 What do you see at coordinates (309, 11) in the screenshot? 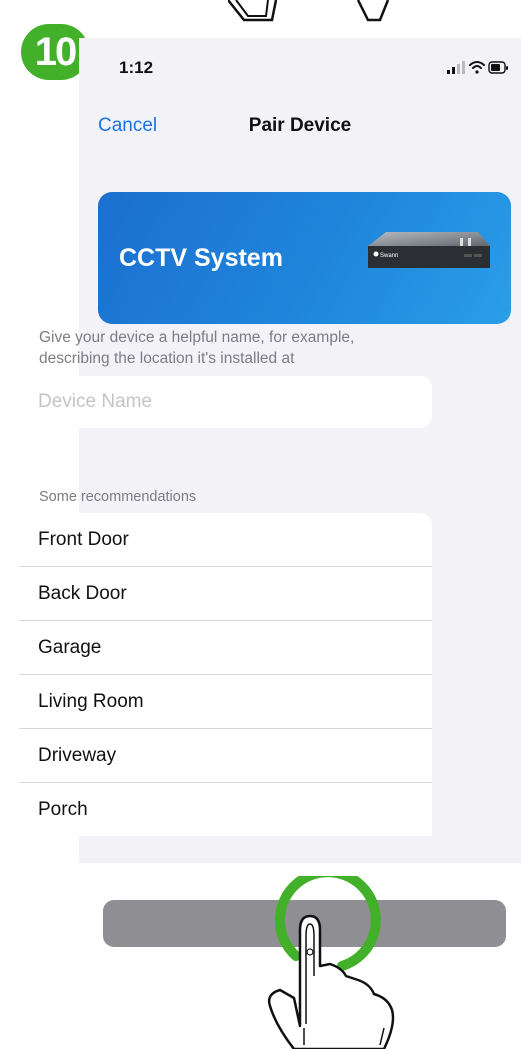
I see `finger-outline-icon` at bounding box center [309, 11].